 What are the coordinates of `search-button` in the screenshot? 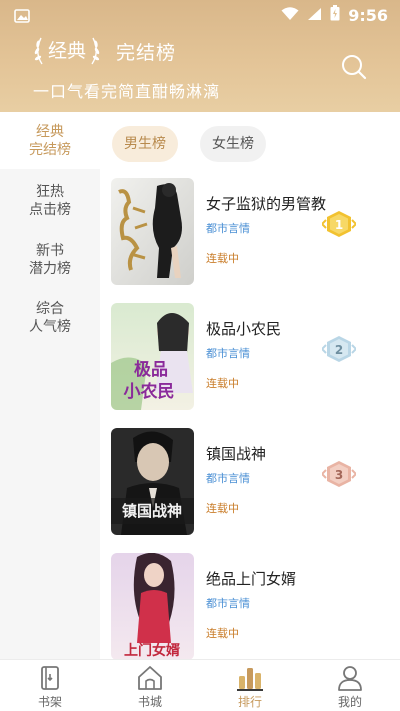 It's located at (354, 67).